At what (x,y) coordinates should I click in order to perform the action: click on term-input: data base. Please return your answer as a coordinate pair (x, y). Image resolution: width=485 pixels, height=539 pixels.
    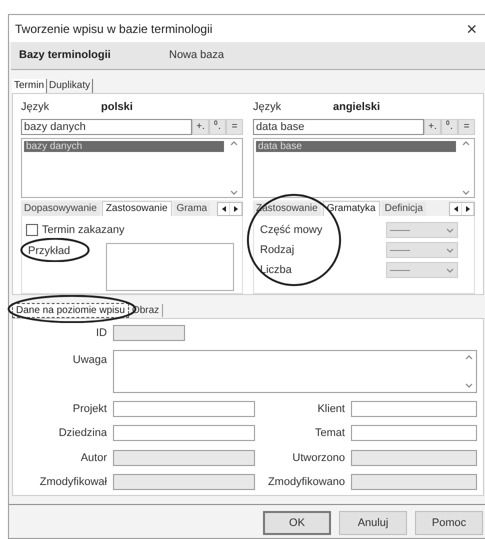
    Looking at the image, I should click on (338, 127).